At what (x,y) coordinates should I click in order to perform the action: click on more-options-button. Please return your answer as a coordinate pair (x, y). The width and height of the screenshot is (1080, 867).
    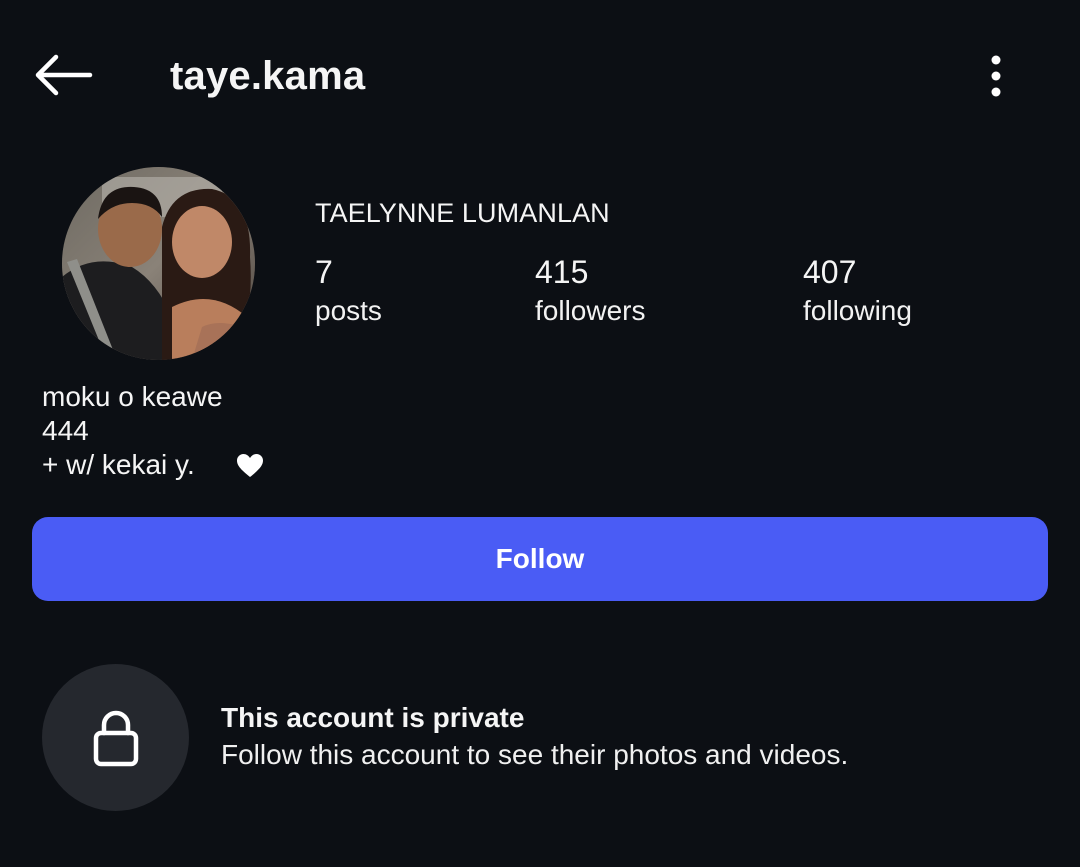
    Looking at the image, I should click on (996, 76).